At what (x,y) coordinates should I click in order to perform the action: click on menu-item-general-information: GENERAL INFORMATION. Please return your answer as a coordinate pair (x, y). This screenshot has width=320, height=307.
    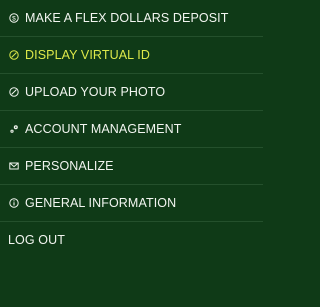
    Looking at the image, I should click on (131, 203).